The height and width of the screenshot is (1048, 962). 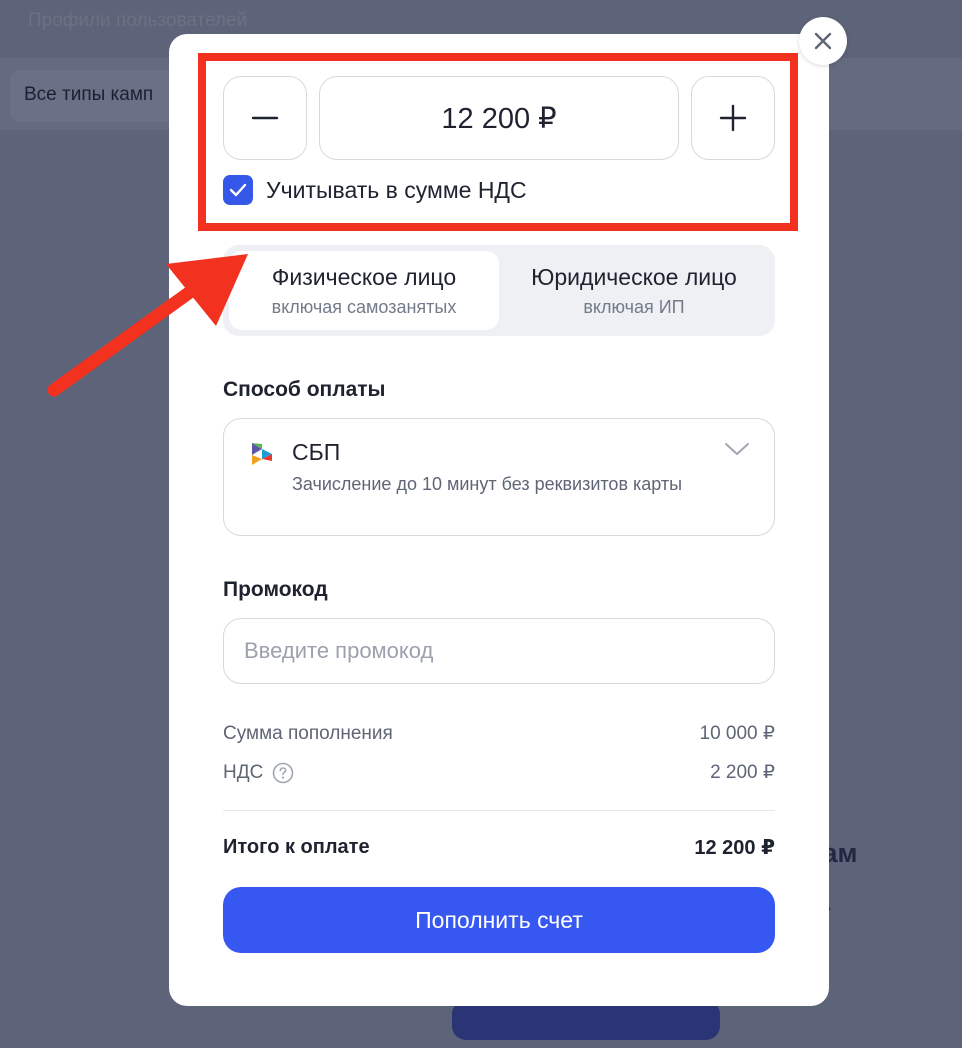 I want to click on total-value: 12 200 ₽, so click(x=734, y=848).